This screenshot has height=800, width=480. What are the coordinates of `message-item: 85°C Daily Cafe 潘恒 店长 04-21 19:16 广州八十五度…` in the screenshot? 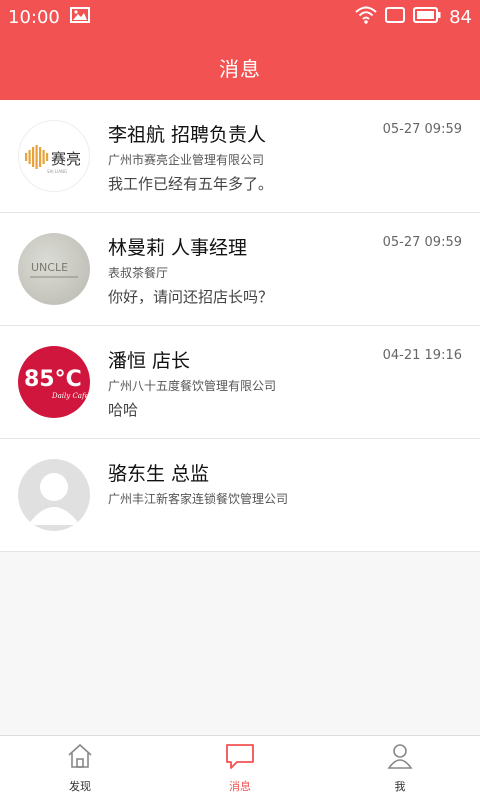 It's located at (240, 382).